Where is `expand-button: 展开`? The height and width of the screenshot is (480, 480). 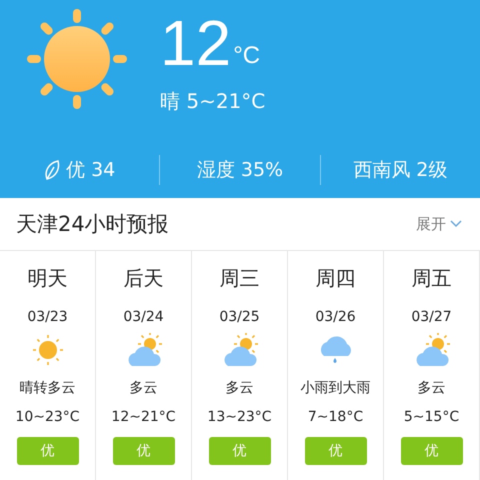
expand-button: 展开 is located at coordinates (439, 224).